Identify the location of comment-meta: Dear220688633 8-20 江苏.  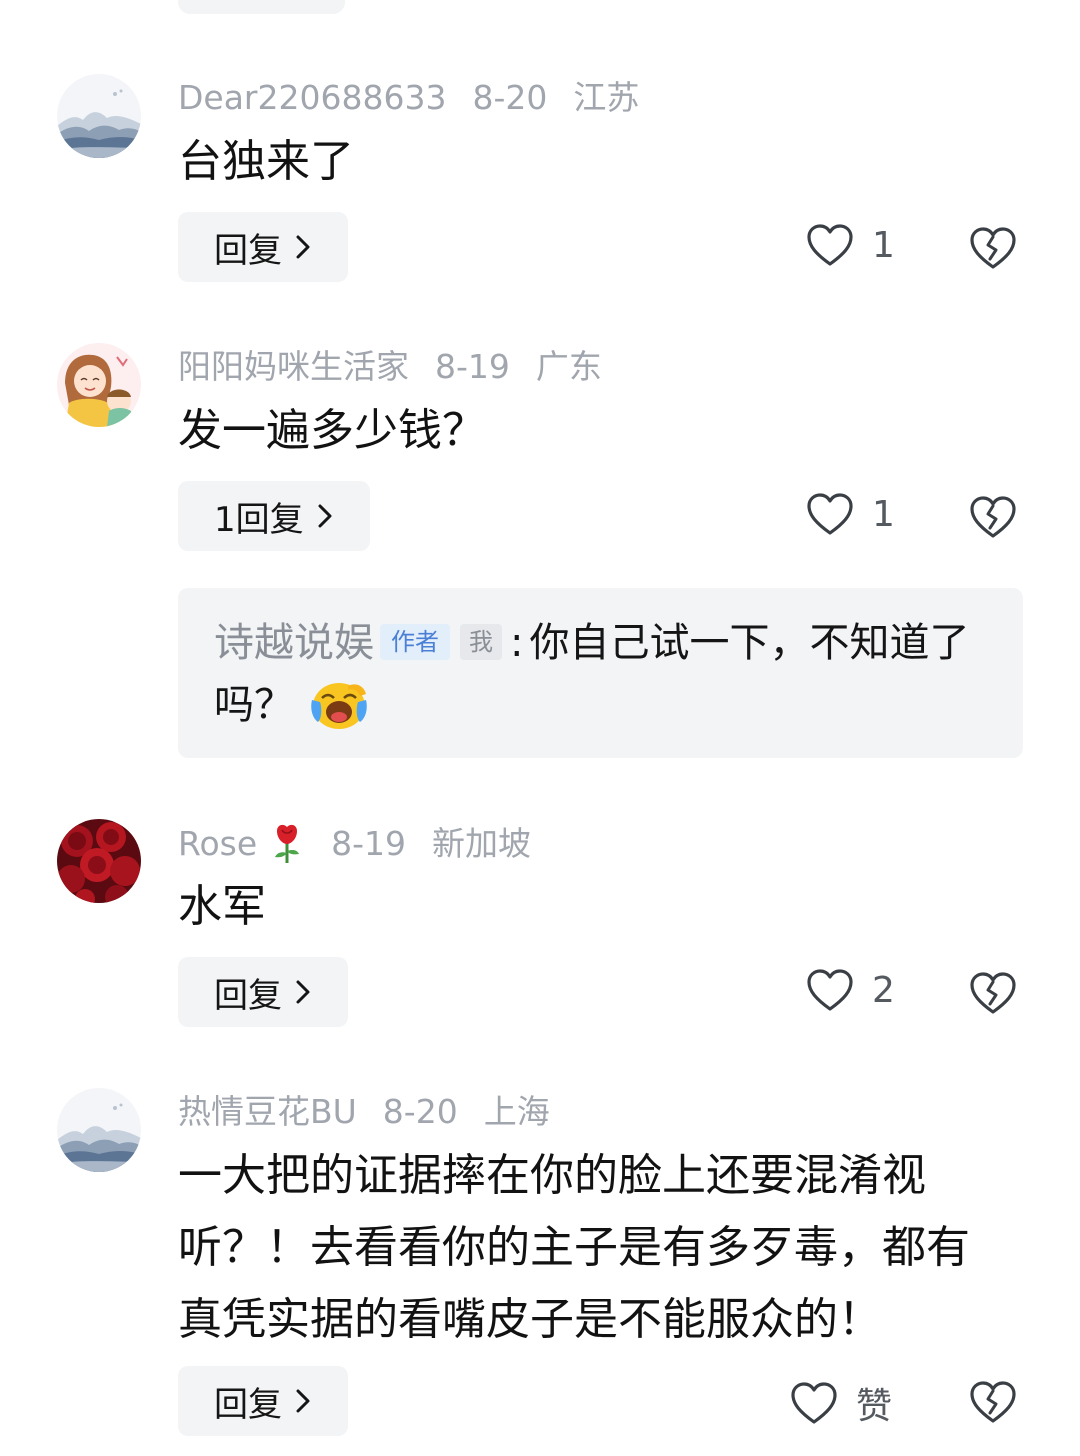
(408, 98).